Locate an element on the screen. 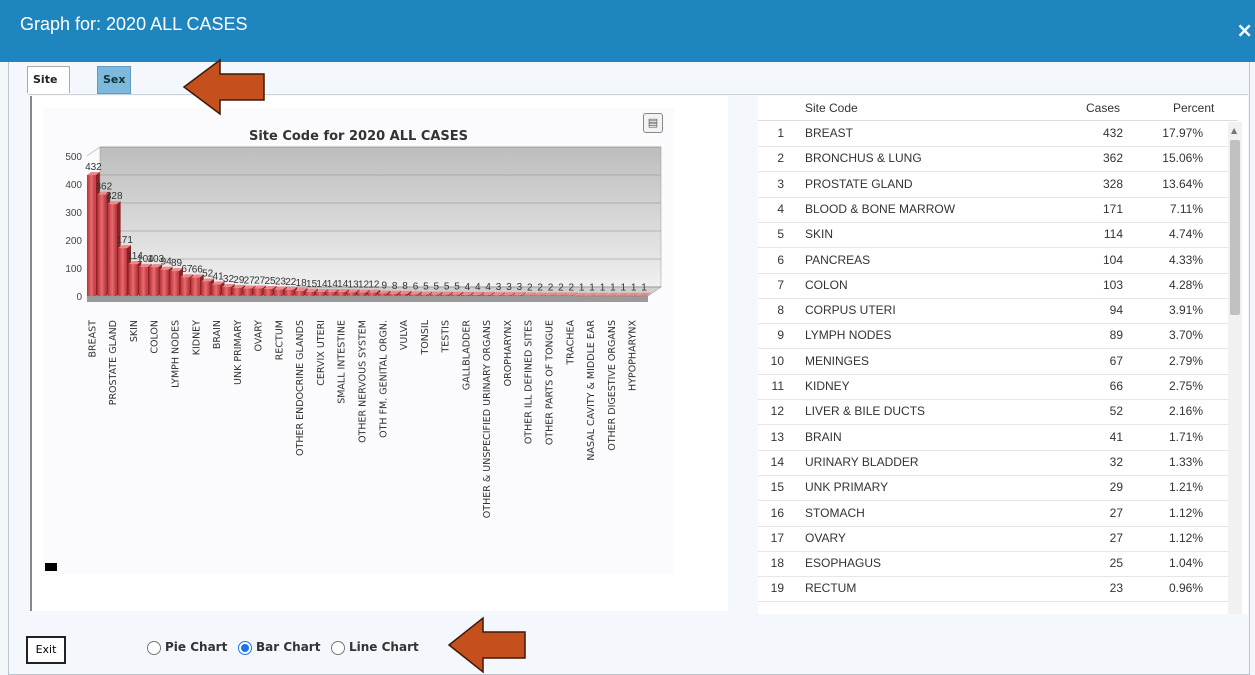 Image resolution: width=1255 pixels, height=675 pixels. row-cases: 362 is located at coordinates (1112, 158).